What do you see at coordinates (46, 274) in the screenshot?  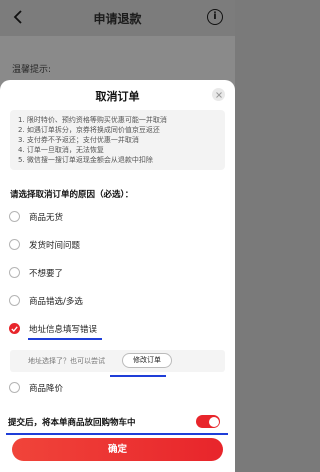 I see `reason-label: 不想要了` at bounding box center [46, 274].